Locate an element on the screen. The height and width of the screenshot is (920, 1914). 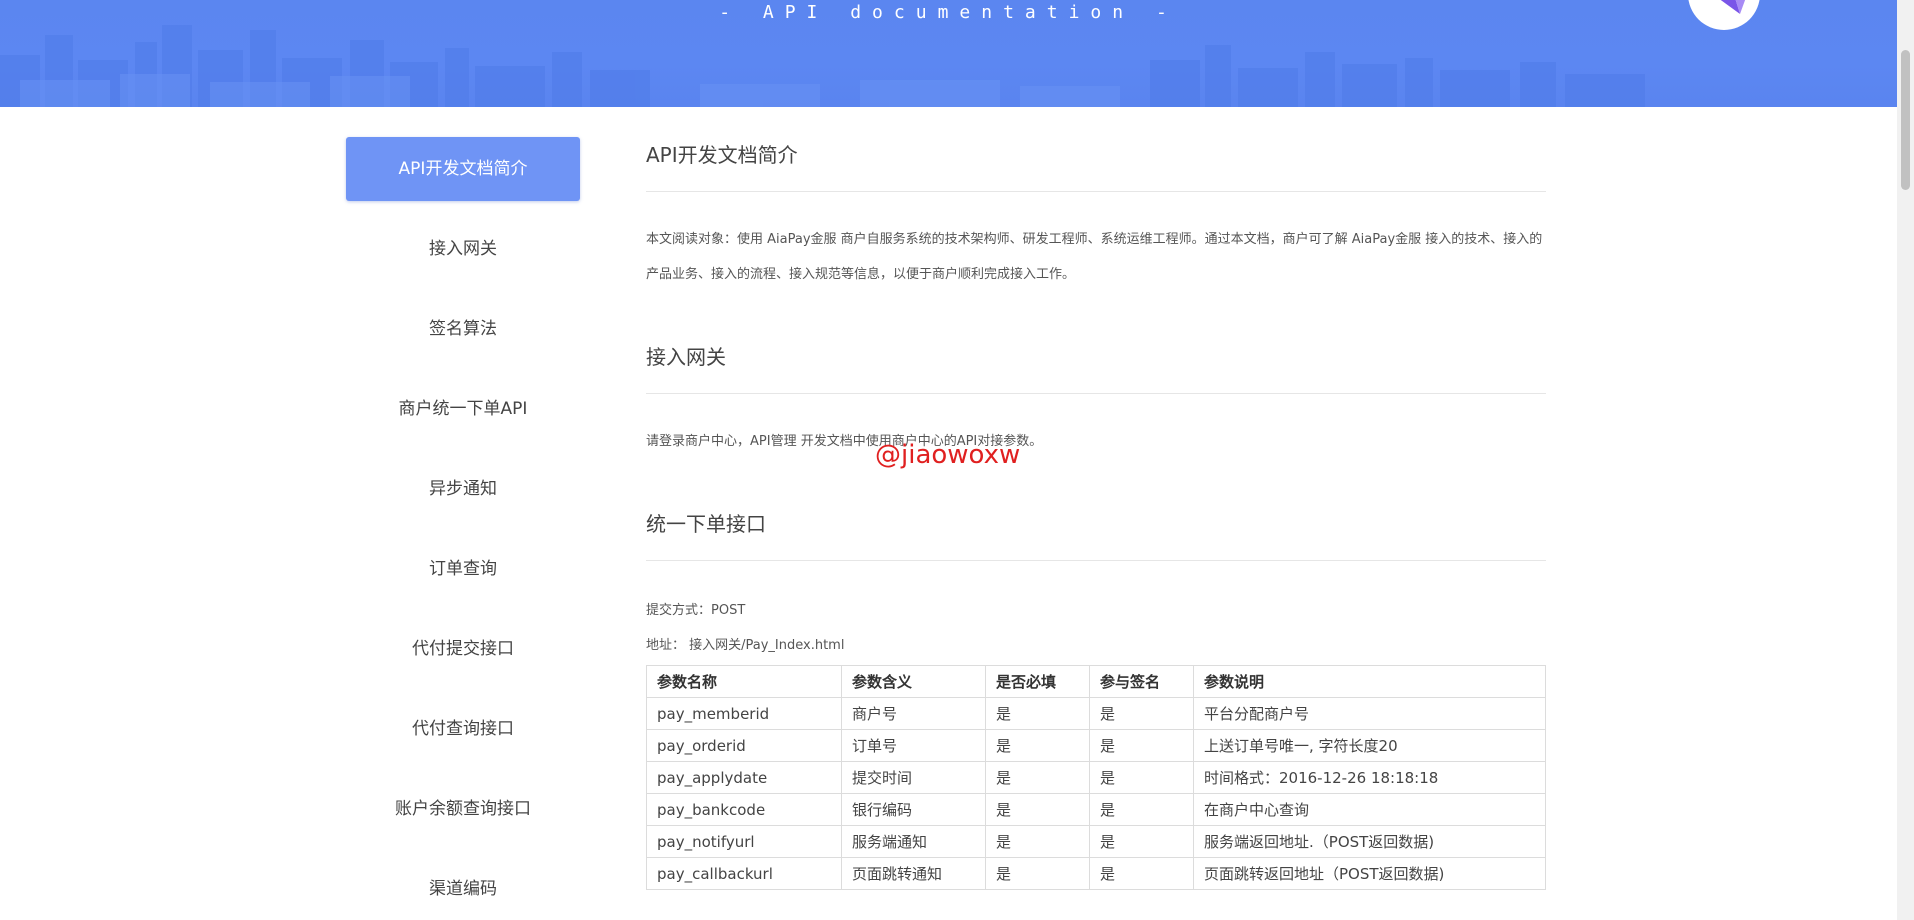
endpoint-address: 地址： 接入网关/Pay_Index.html is located at coordinates (745, 645).